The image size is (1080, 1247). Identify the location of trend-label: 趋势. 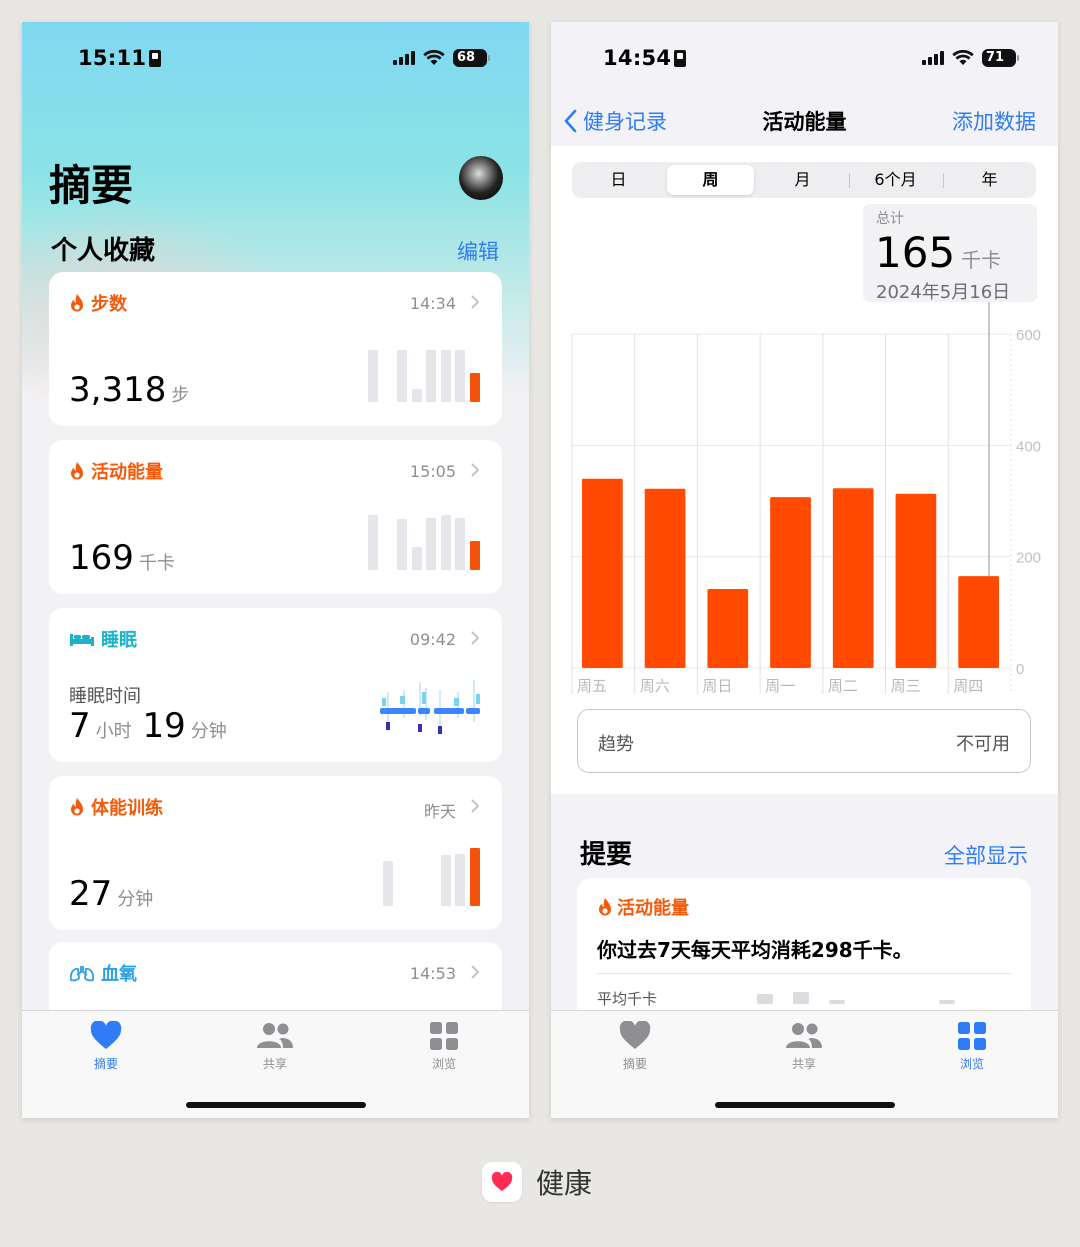
(616, 744).